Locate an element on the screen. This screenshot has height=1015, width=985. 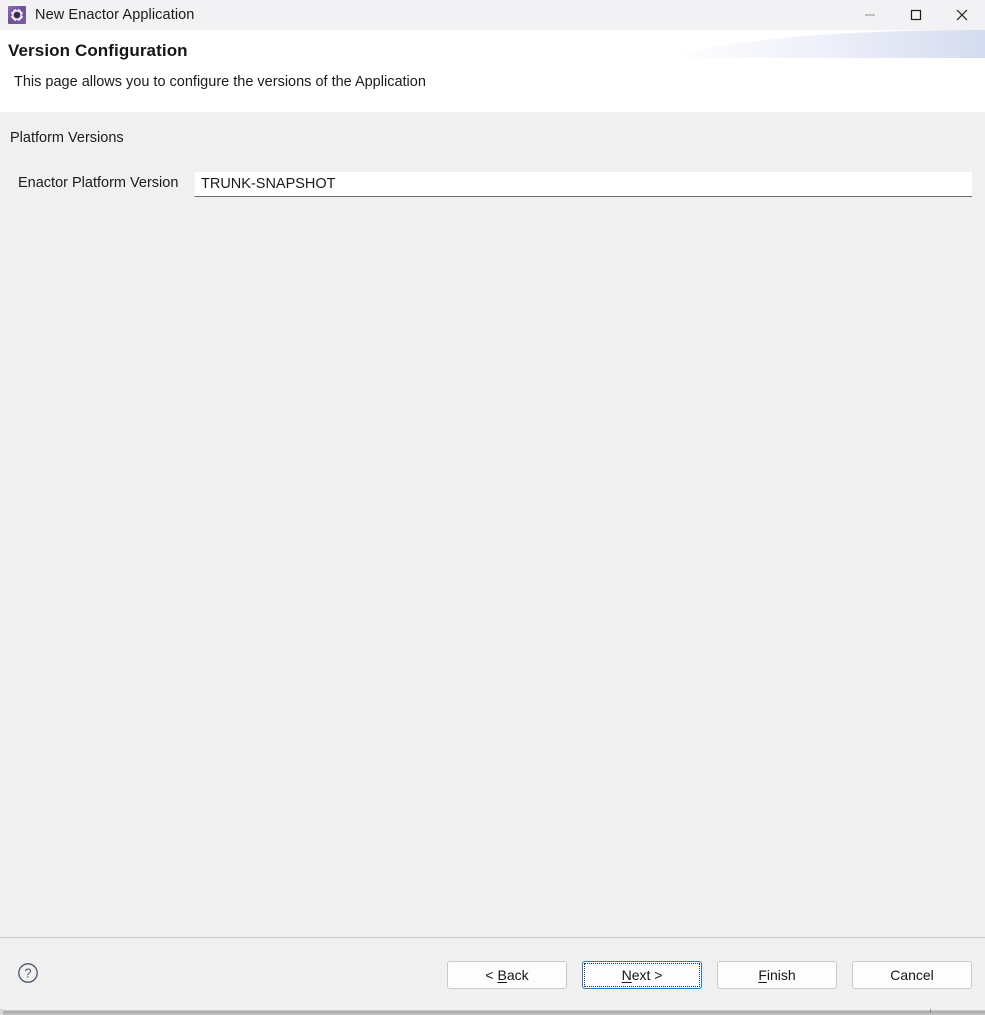
cancel-button: Cancel is located at coordinates (912, 975).